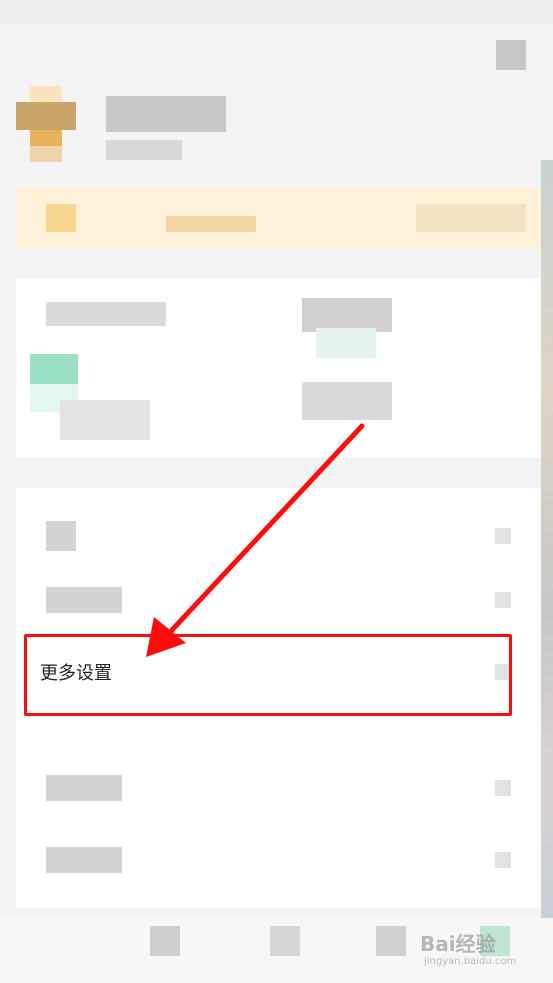 The height and width of the screenshot is (983, 553). What do you see at coordinates (470, 961) in the screenshot?
I see `watermark-url: jingyan.baidu.com` at bounding box center [470, 961].